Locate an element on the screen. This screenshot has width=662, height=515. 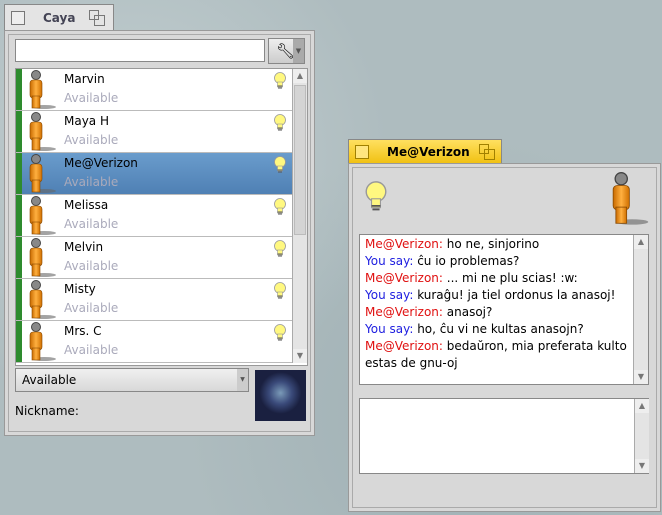
contact-name: Marvin is located at coordinates (84, 79).